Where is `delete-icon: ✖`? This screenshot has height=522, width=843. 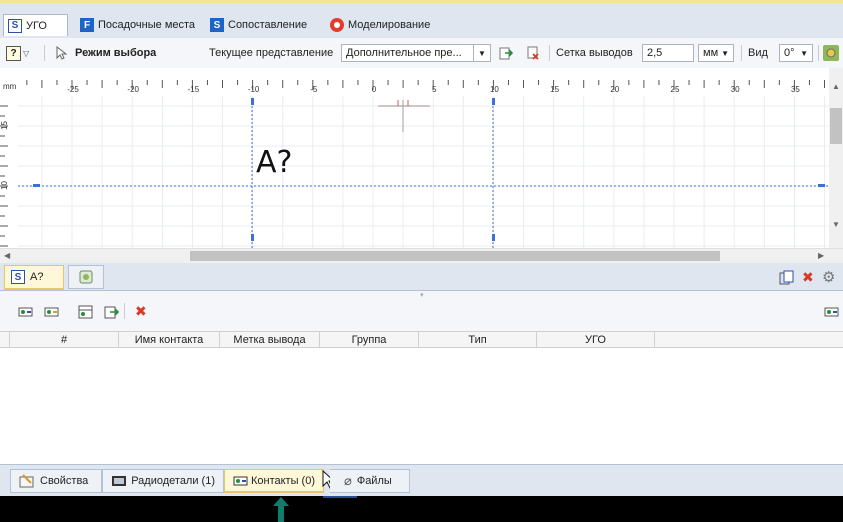
delete-icon: ✖ is located at coordinates (141, 311).